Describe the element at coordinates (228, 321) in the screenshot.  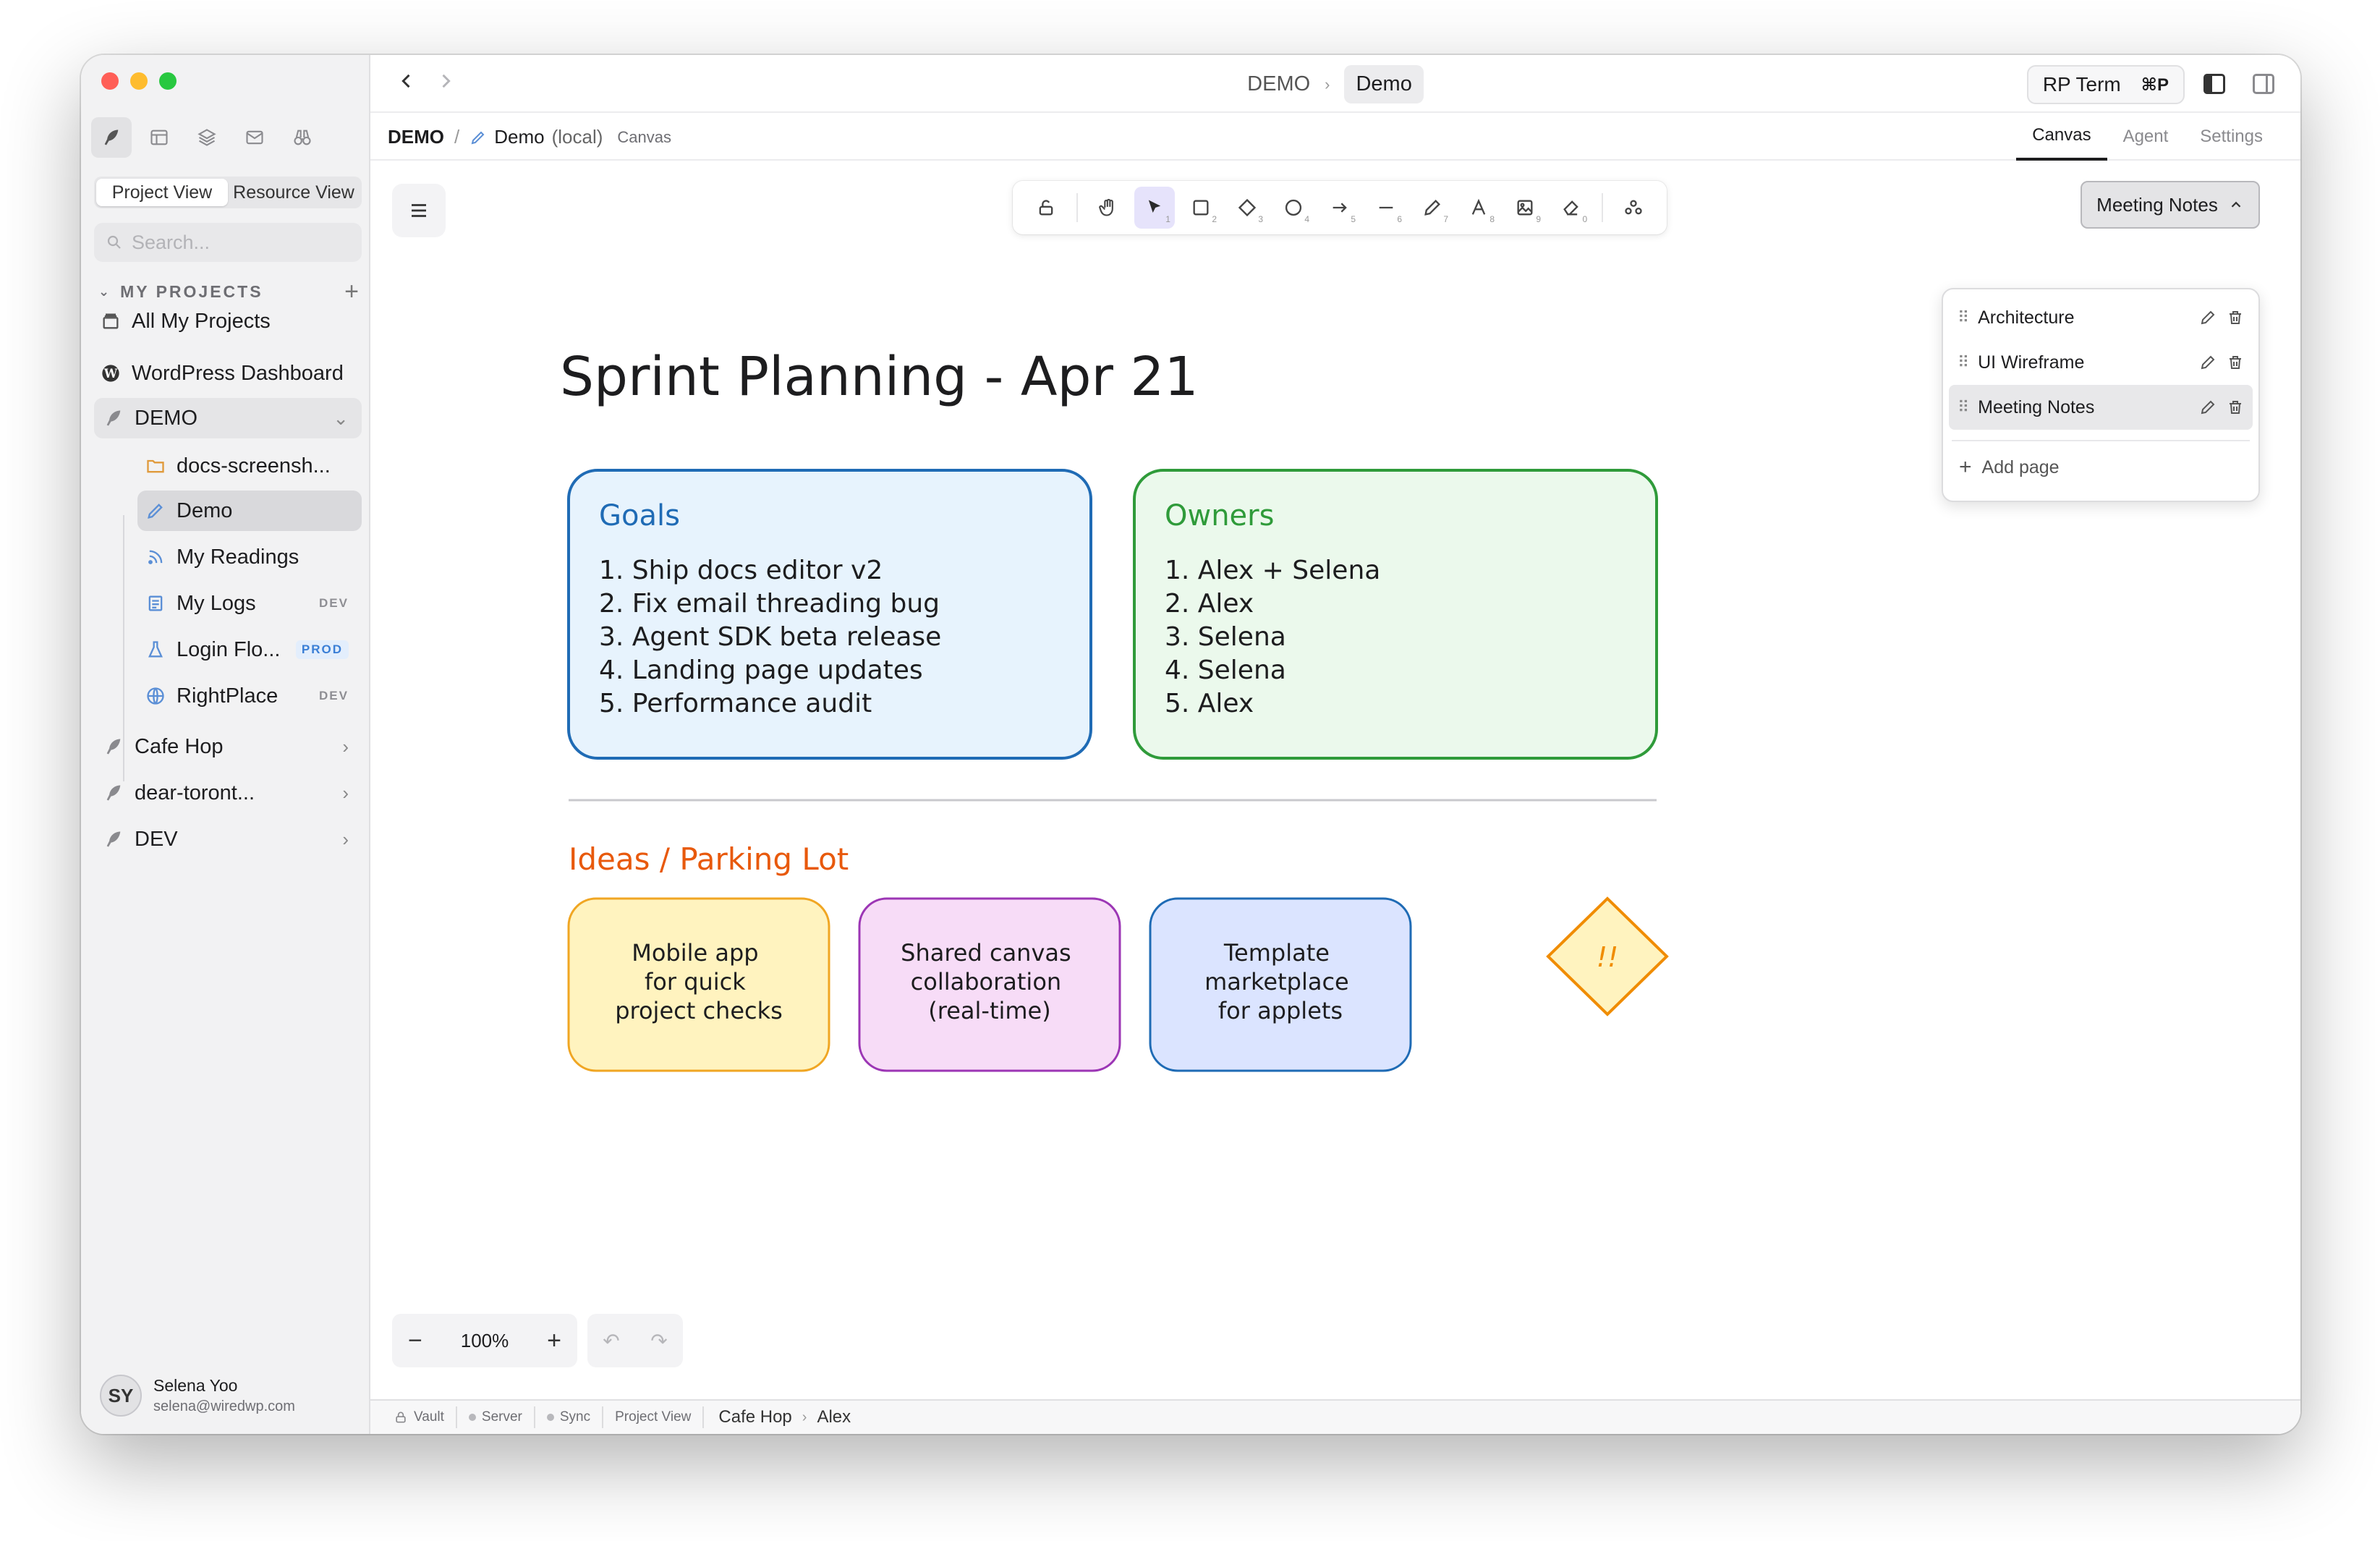
I see `sidebar-item-all-projects: All My Projects` at that location.